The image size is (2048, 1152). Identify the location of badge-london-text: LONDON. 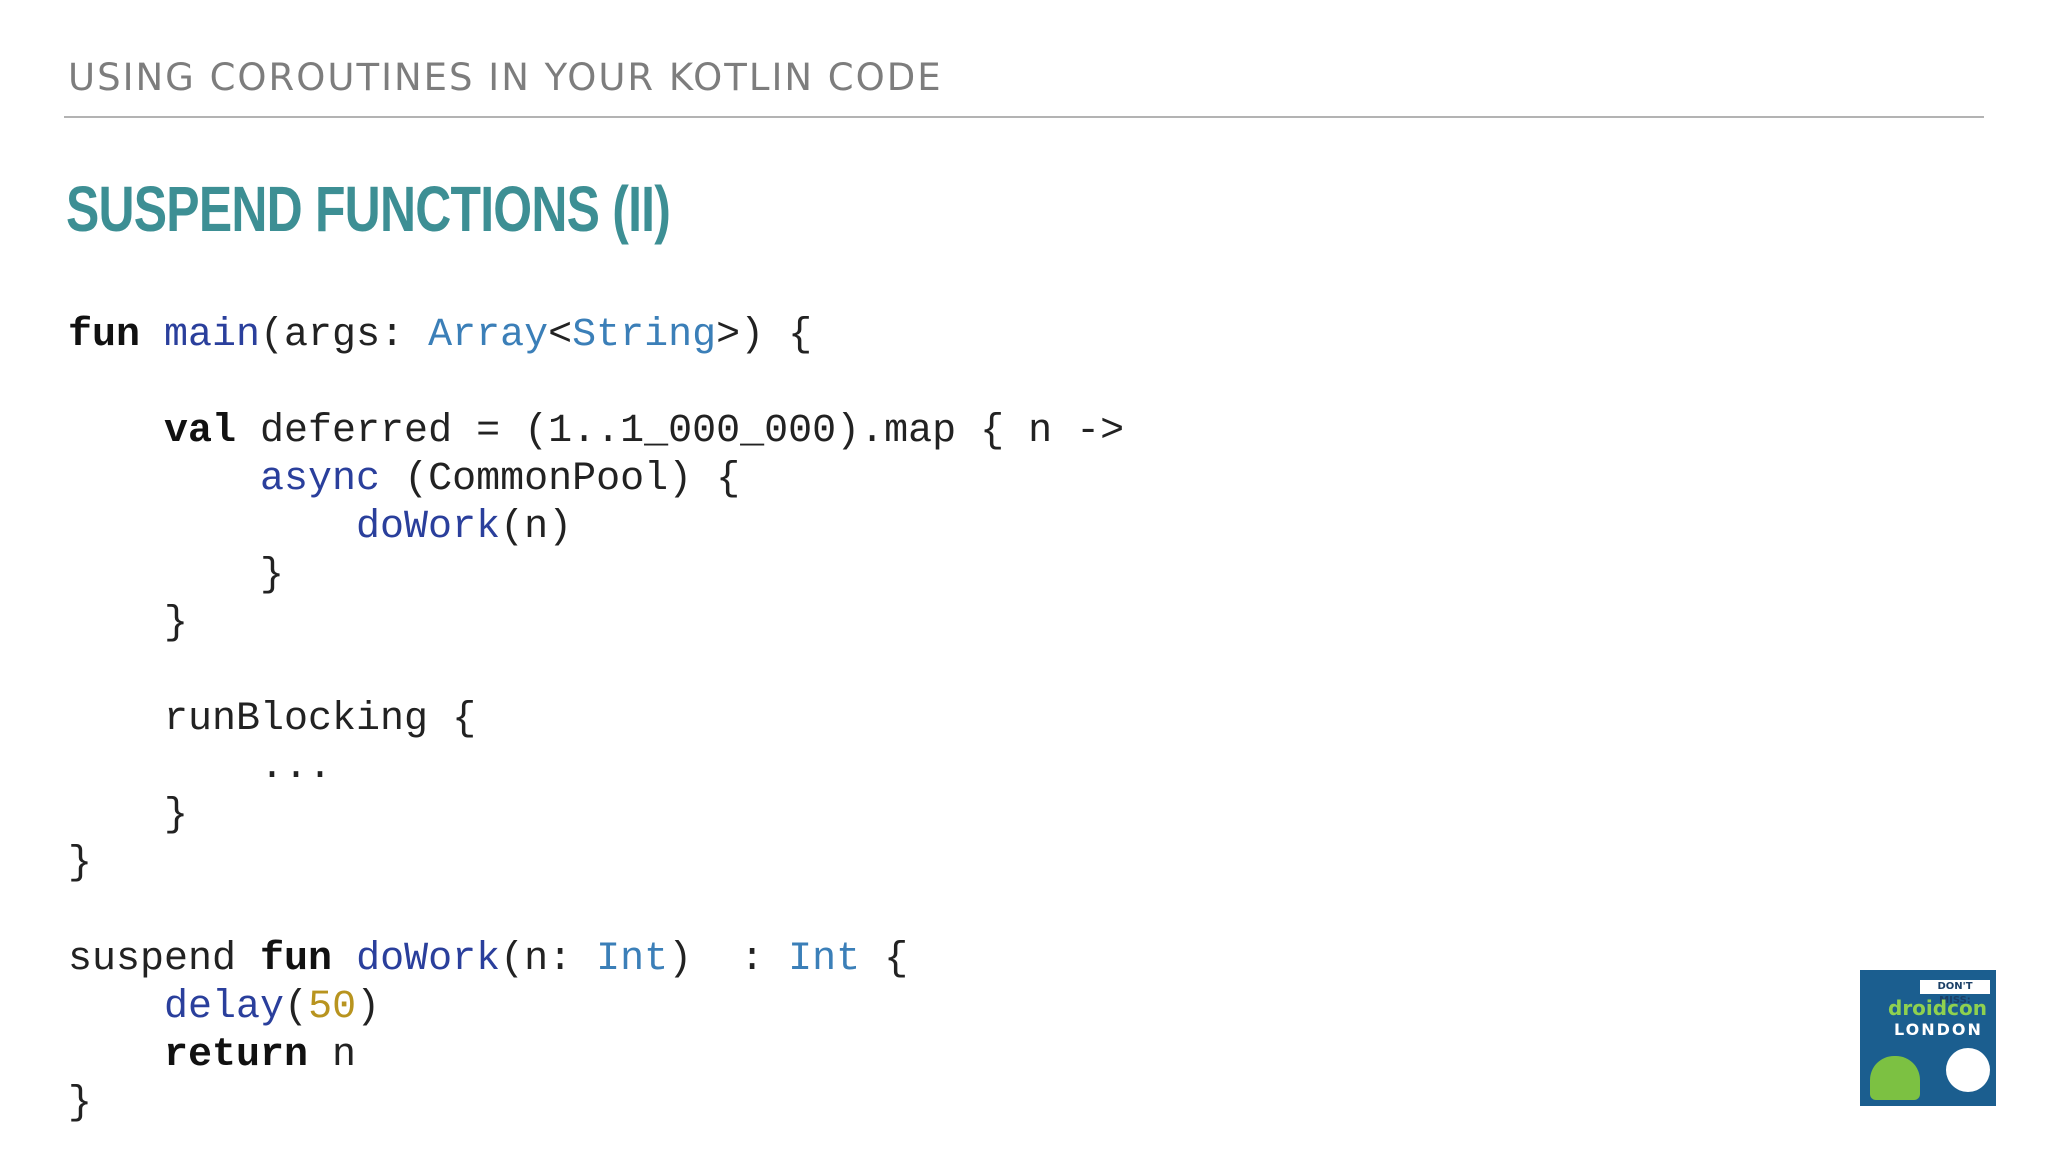
(1938, 1029).